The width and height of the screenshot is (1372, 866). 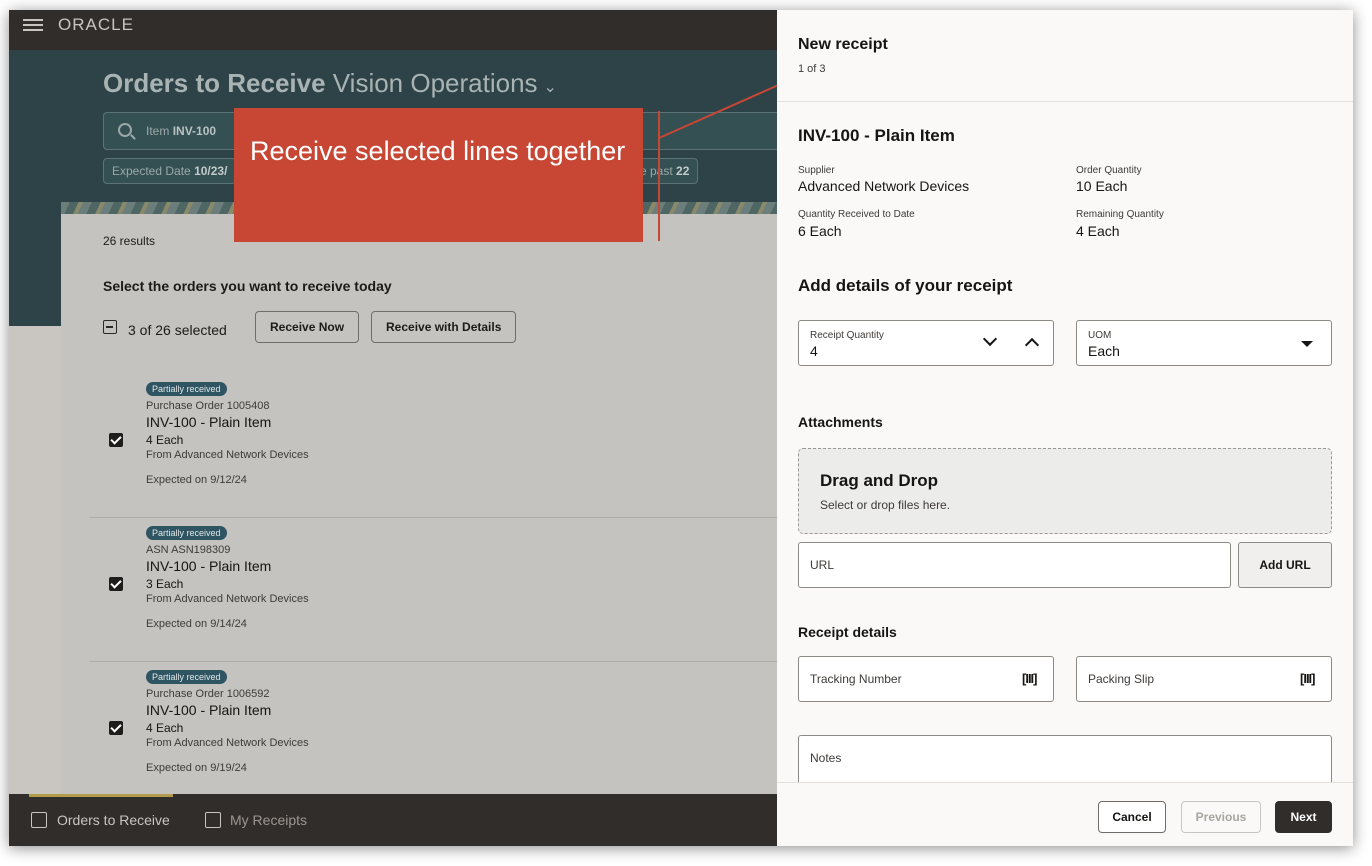 I want to click on oracle-logo: ORACLE, so click(x=96, y=24).